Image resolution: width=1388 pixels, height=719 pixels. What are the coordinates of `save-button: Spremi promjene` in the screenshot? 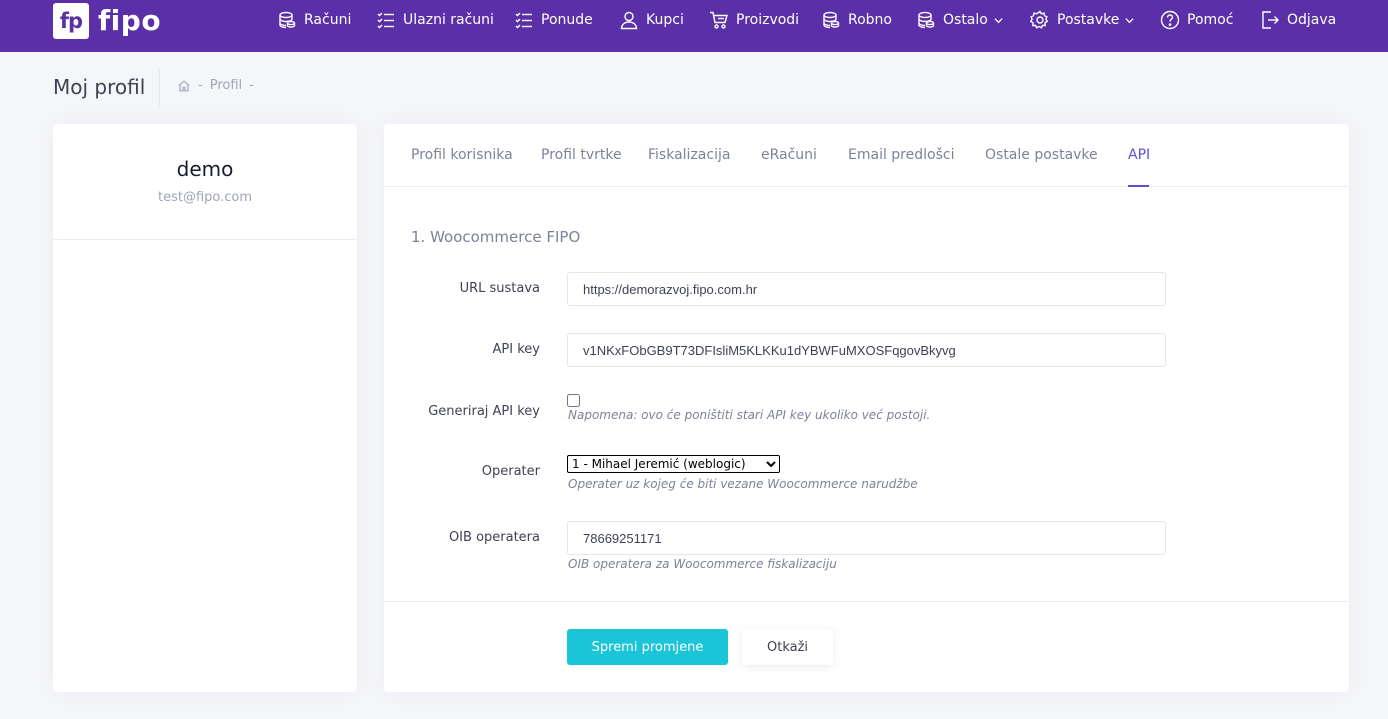 It's located at (647, 647).